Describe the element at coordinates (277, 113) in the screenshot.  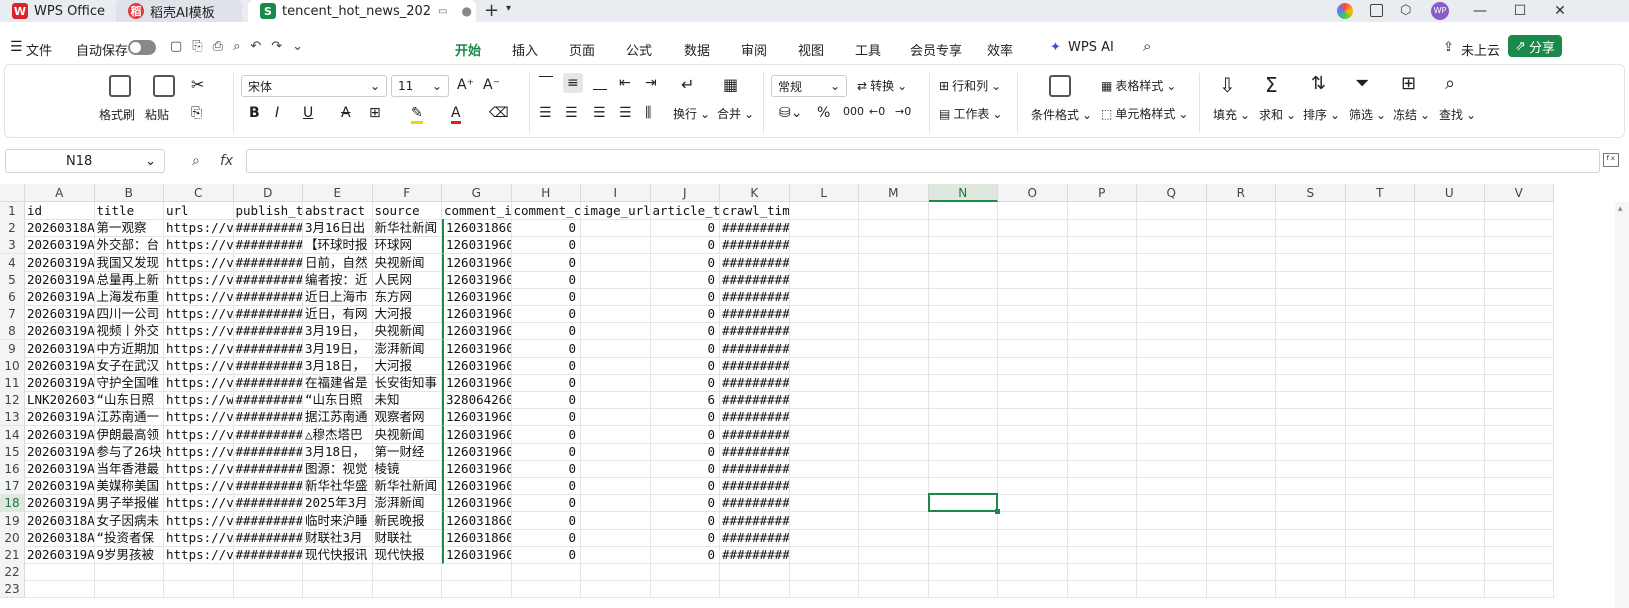
I see `italic-icon: I` at that location.